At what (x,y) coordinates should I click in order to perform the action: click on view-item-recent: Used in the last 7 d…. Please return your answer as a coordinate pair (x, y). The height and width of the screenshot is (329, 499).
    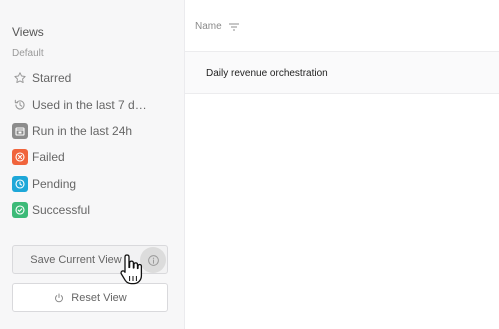
    Looking at the image, I should click on (94, 105).